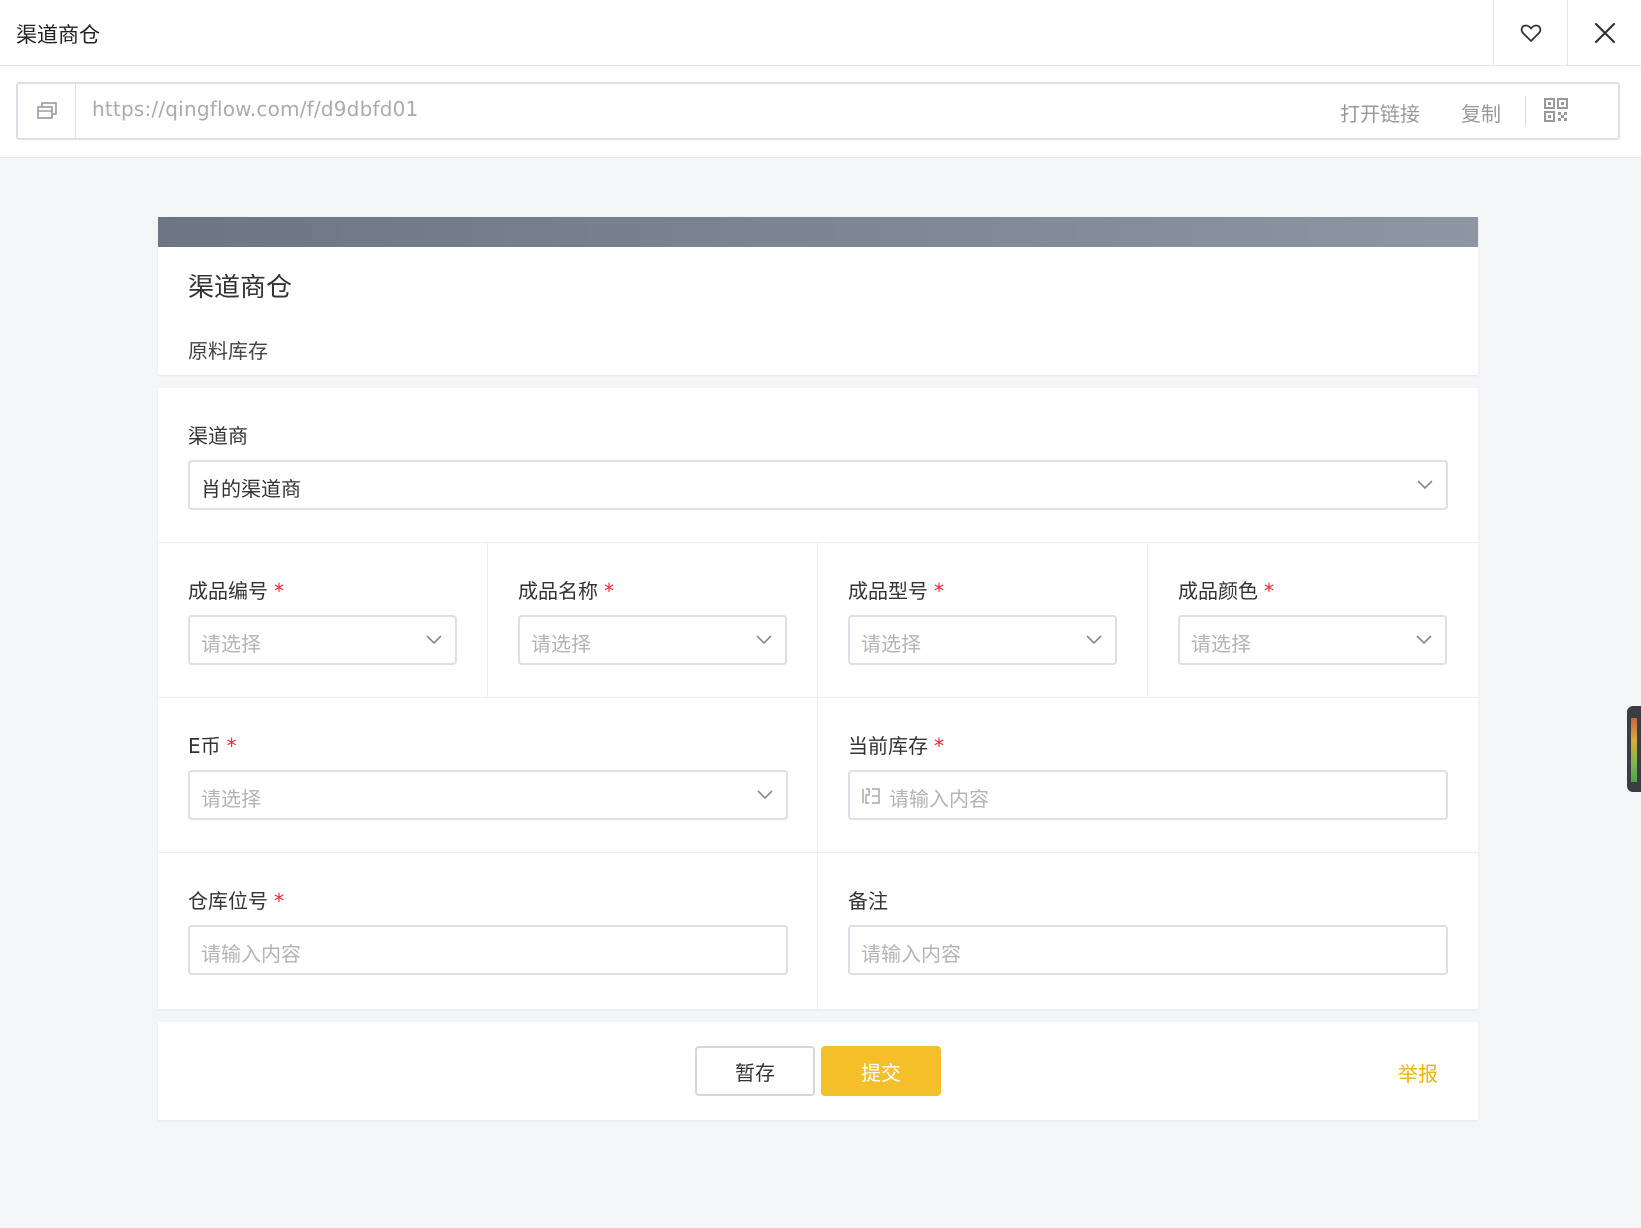  What do you see at coordinates (322, 640) in the screenshot?
I see `product-no-select: 请选择` at bounding box center [322, 640].